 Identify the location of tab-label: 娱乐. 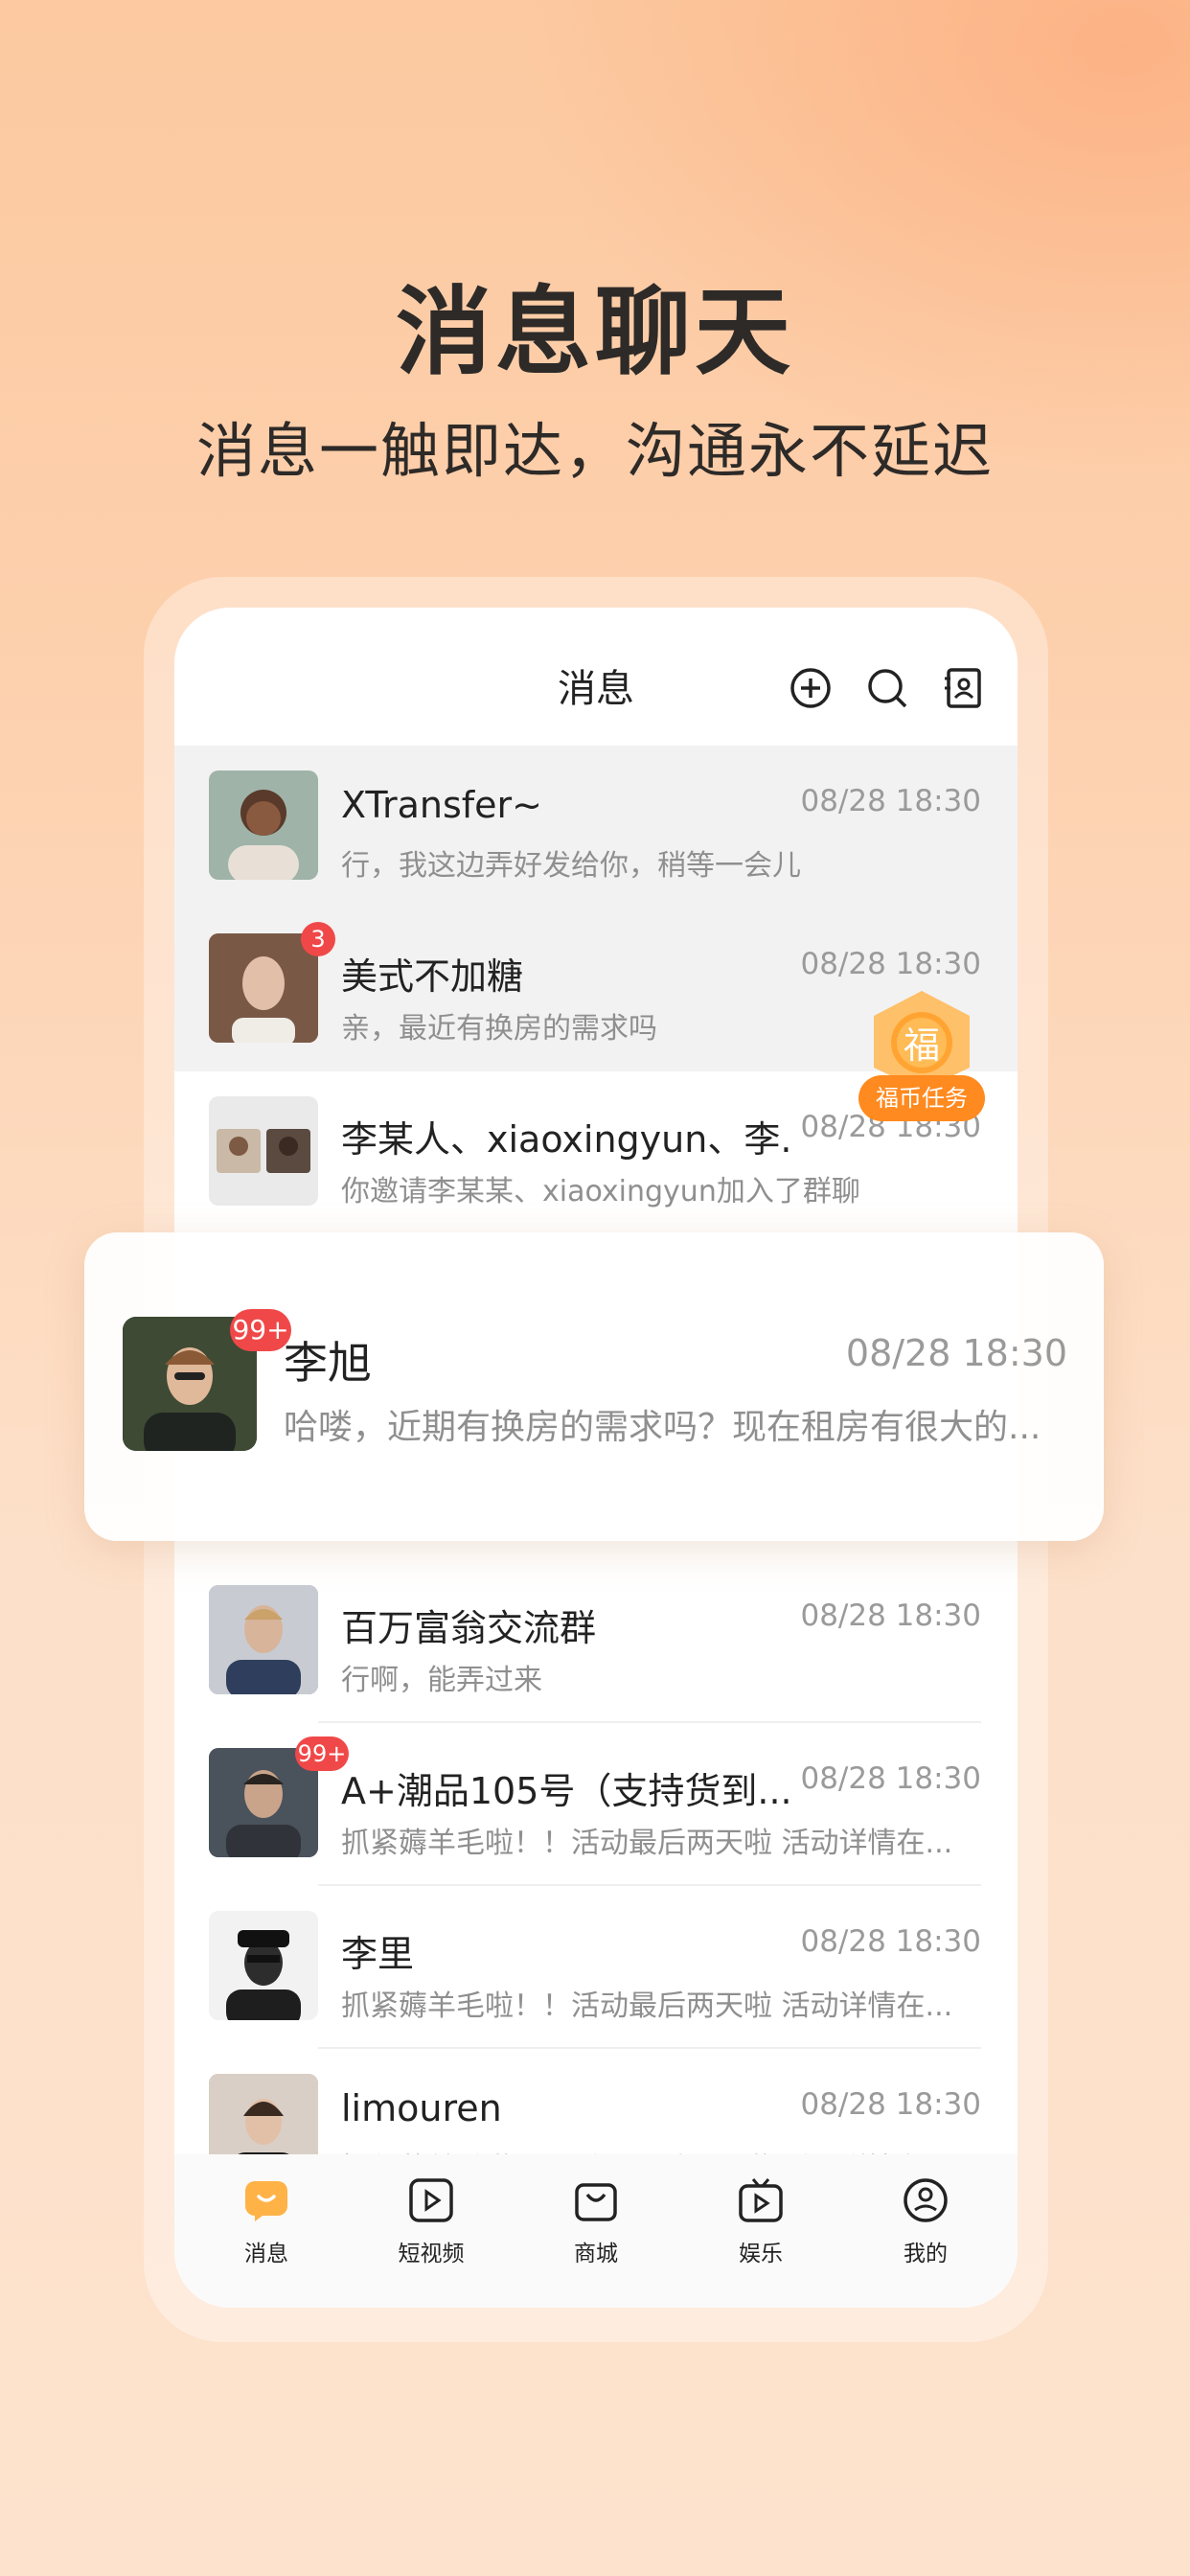
(761, 2254).